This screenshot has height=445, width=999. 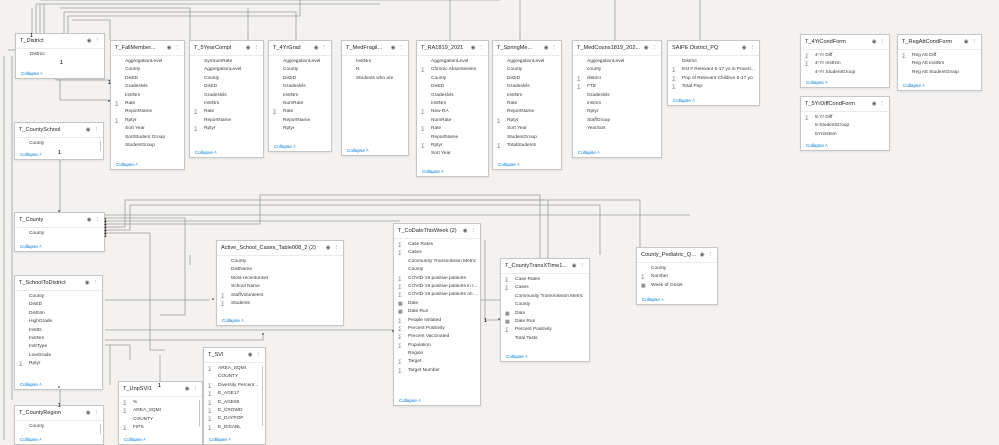 What do you see at coordinates (300, 104) in the screenshot?
I see `field-item: NumRate` at bounding box center [300, 104].